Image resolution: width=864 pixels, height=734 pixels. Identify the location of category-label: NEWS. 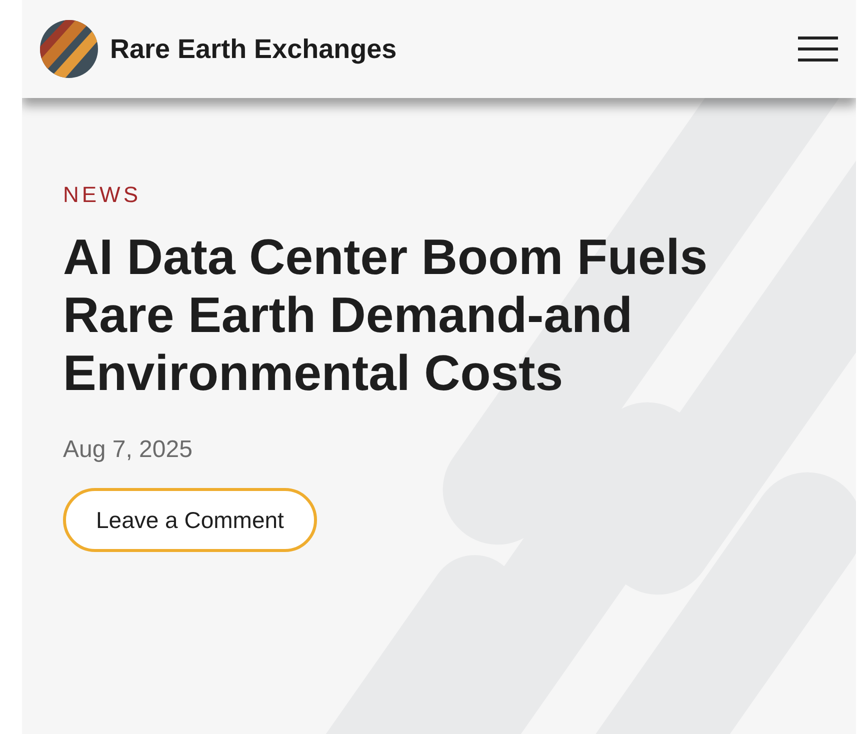
(102, 195).